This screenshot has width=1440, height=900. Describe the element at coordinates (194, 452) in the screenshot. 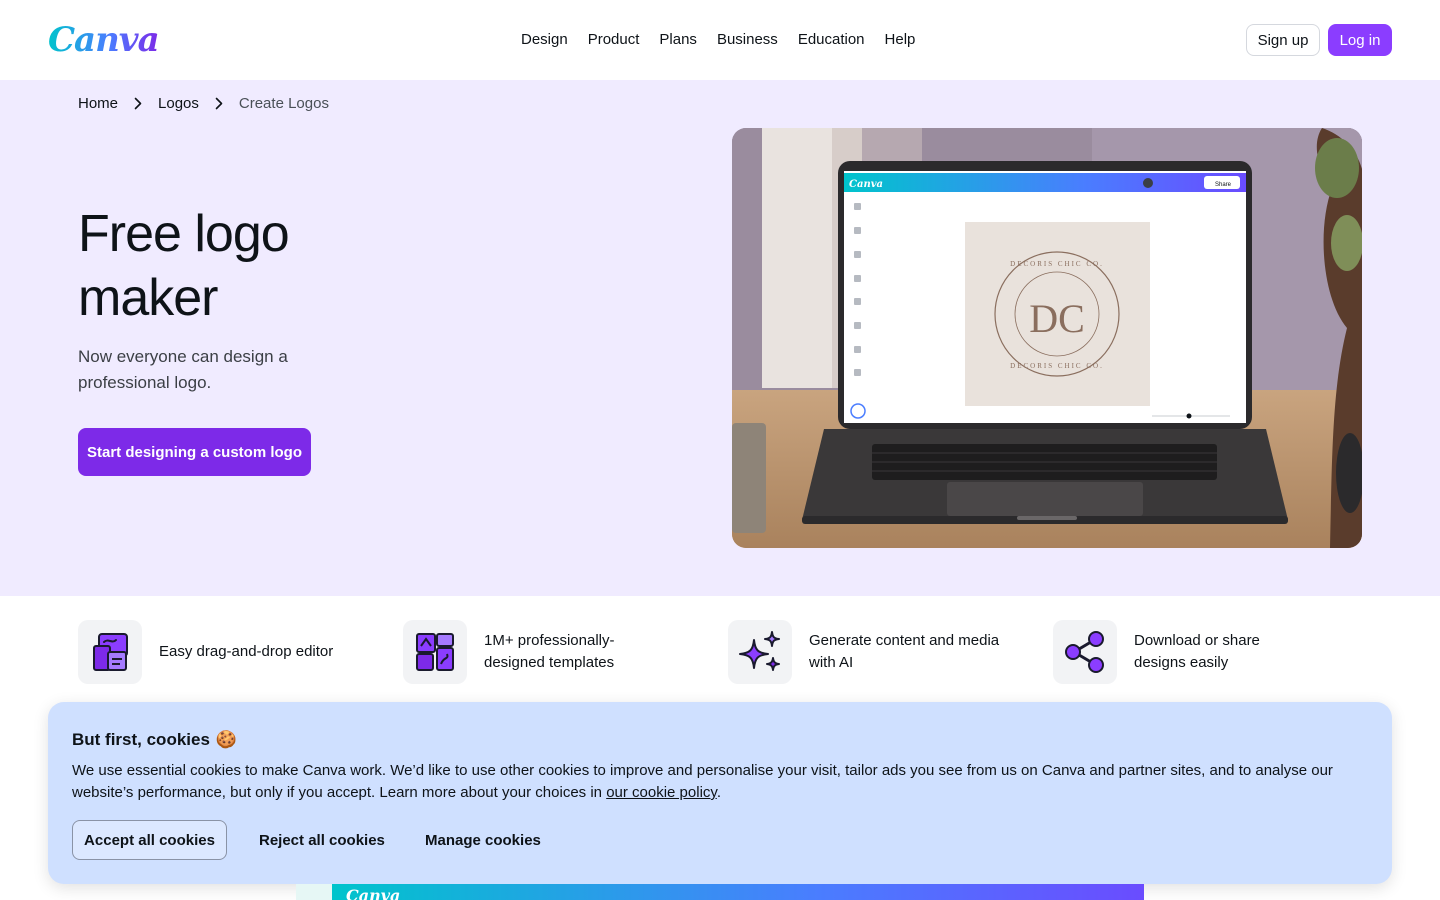

I see `start-designing-button: Start designing a custom logo` at that location.